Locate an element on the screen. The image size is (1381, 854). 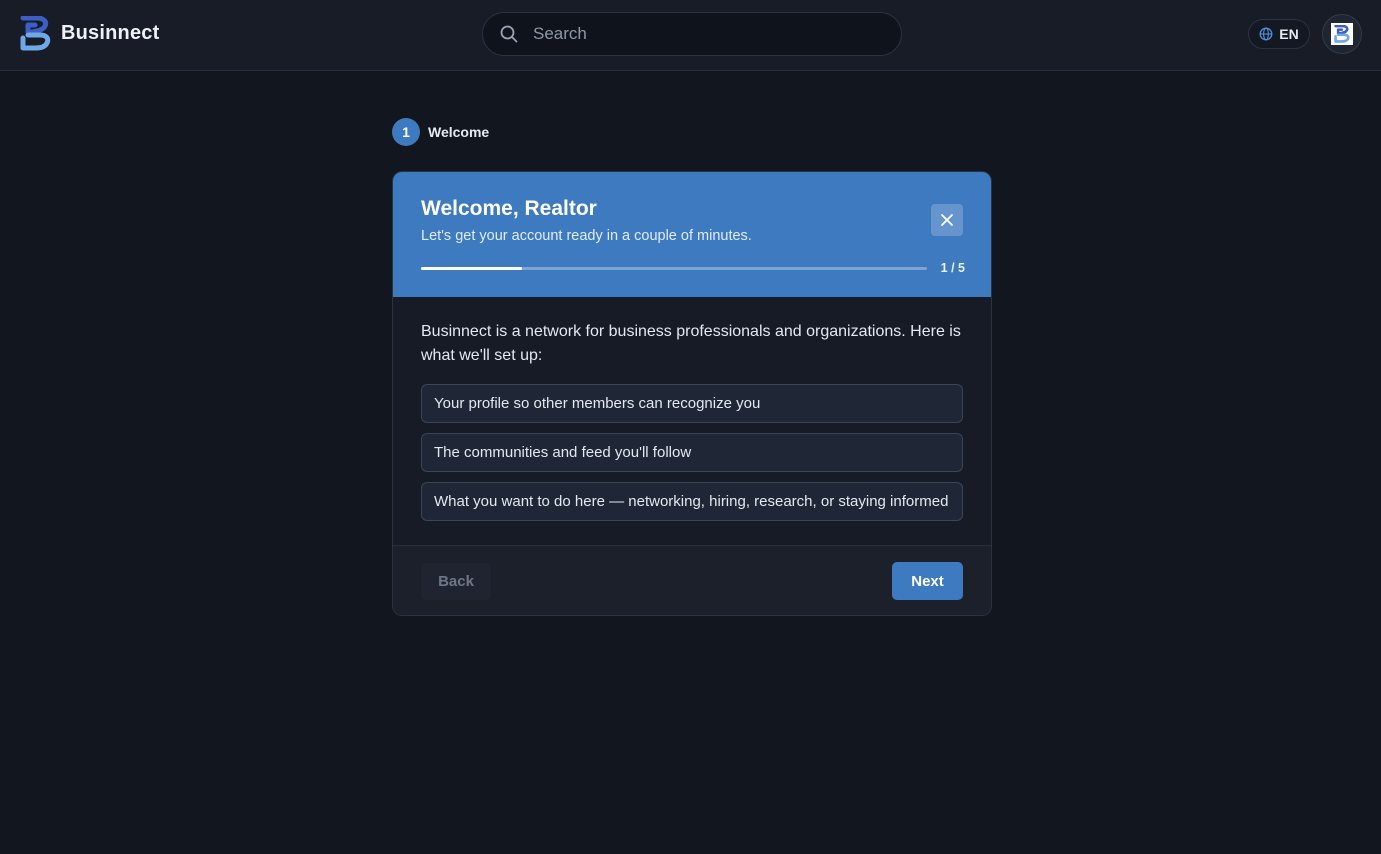
back-button: Back is located at coordinates (456, 581).